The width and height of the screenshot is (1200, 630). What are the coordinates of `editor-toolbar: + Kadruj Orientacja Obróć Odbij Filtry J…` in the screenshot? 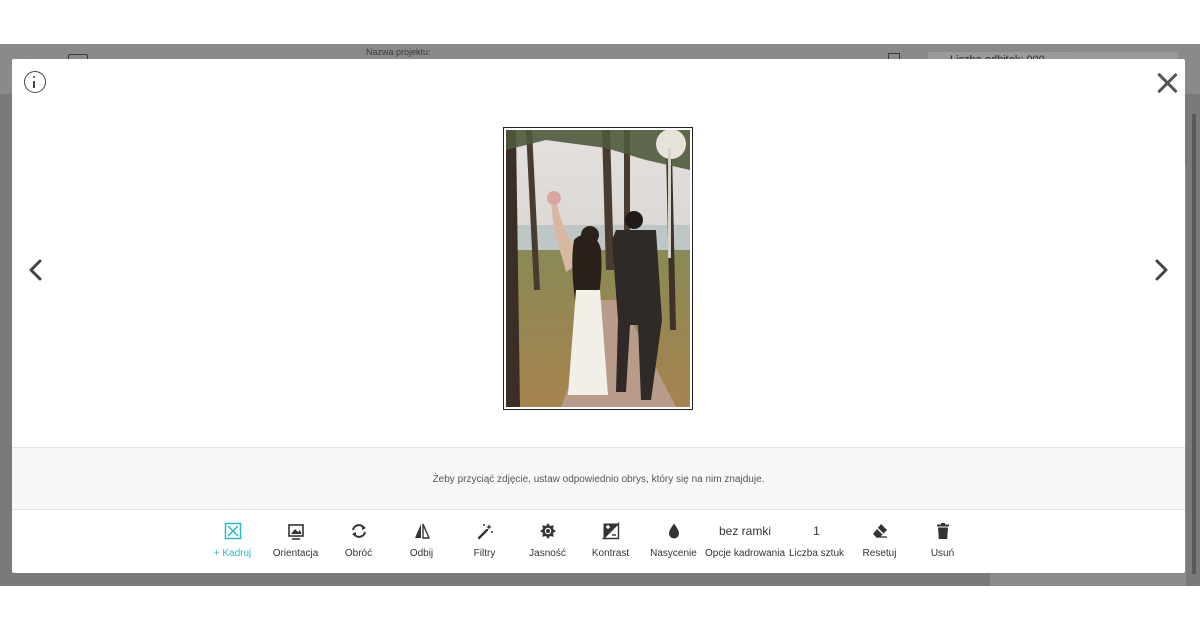 It's located at (587, 545).